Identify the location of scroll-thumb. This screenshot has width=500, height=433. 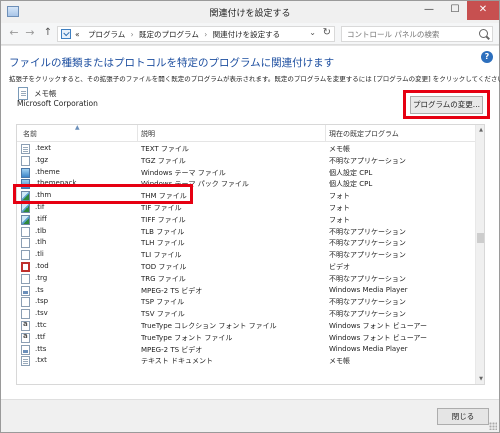
(480, 238).